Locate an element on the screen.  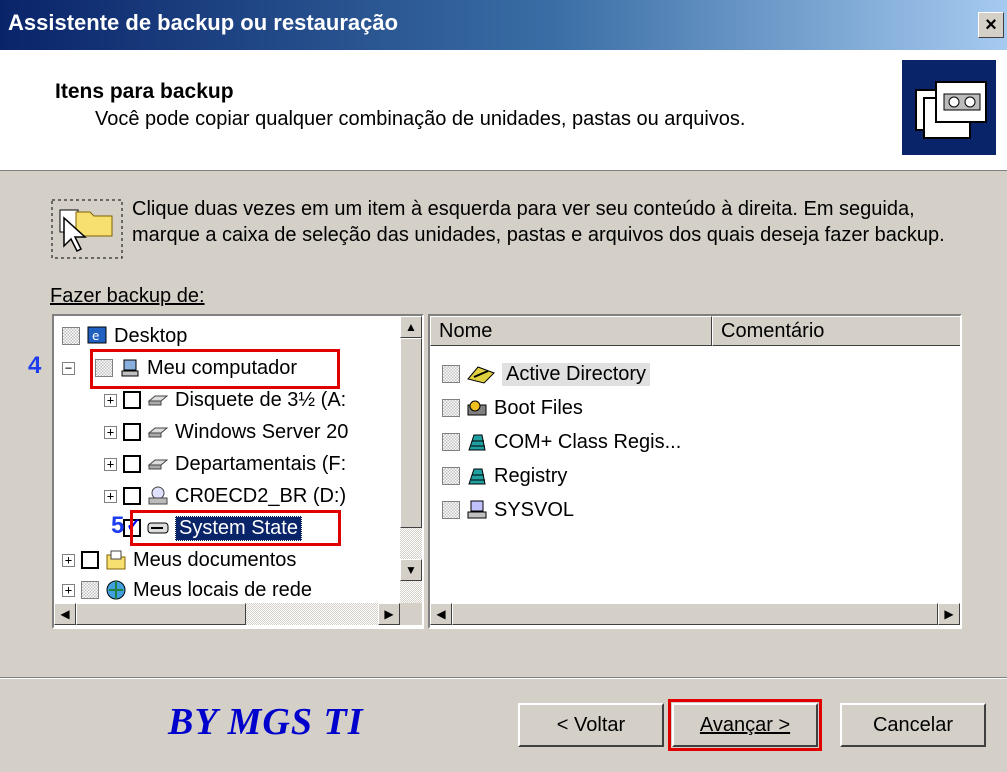
tree-item-cd-drive: + CR0ECD2_BR (D:) is located at coordinates (225, 496).